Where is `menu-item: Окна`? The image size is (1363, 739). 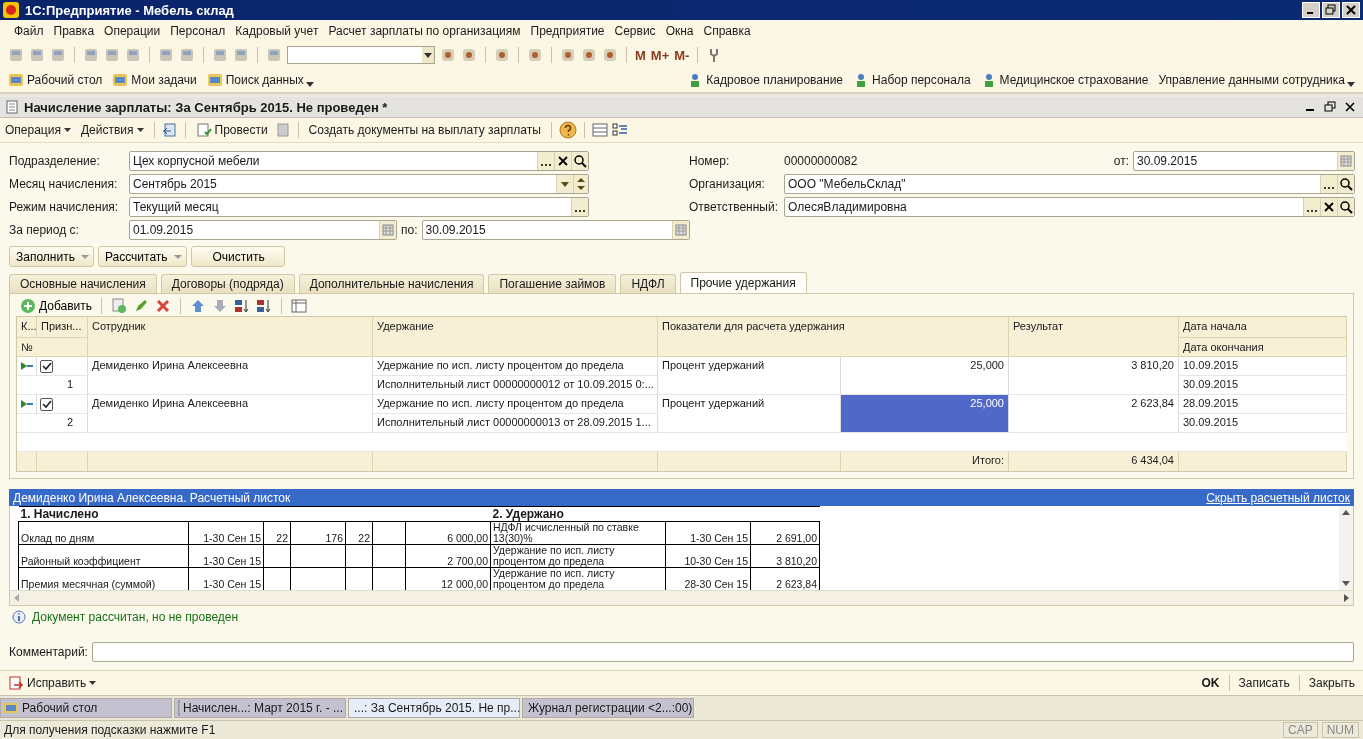
menu-item: Окна is located at coordinates (679, 31).